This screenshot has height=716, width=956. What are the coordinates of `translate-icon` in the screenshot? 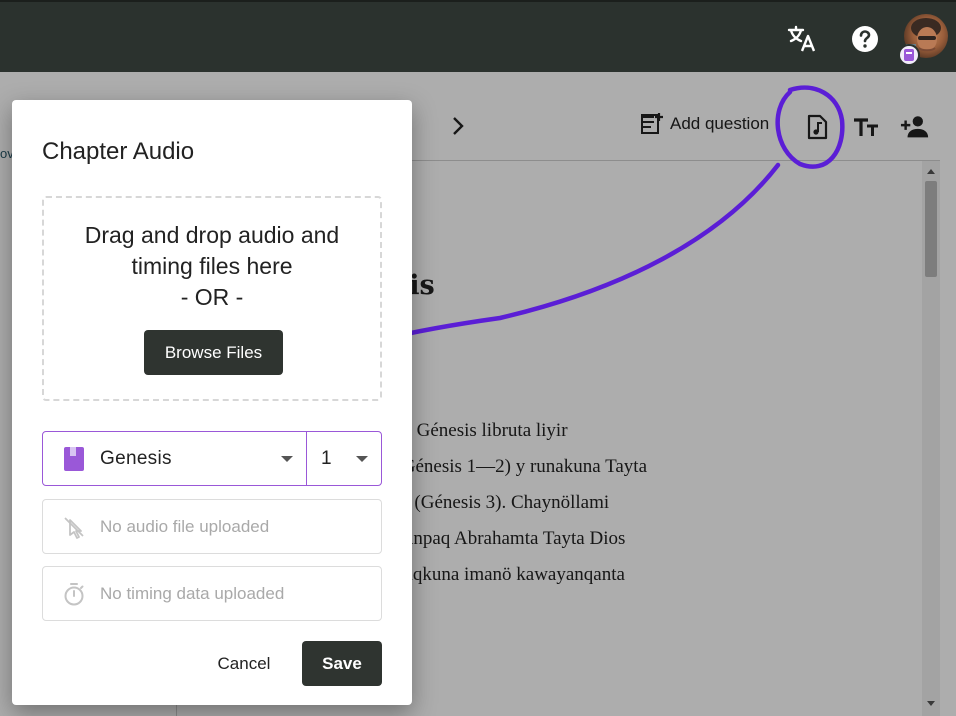 It's located at (802, 39).